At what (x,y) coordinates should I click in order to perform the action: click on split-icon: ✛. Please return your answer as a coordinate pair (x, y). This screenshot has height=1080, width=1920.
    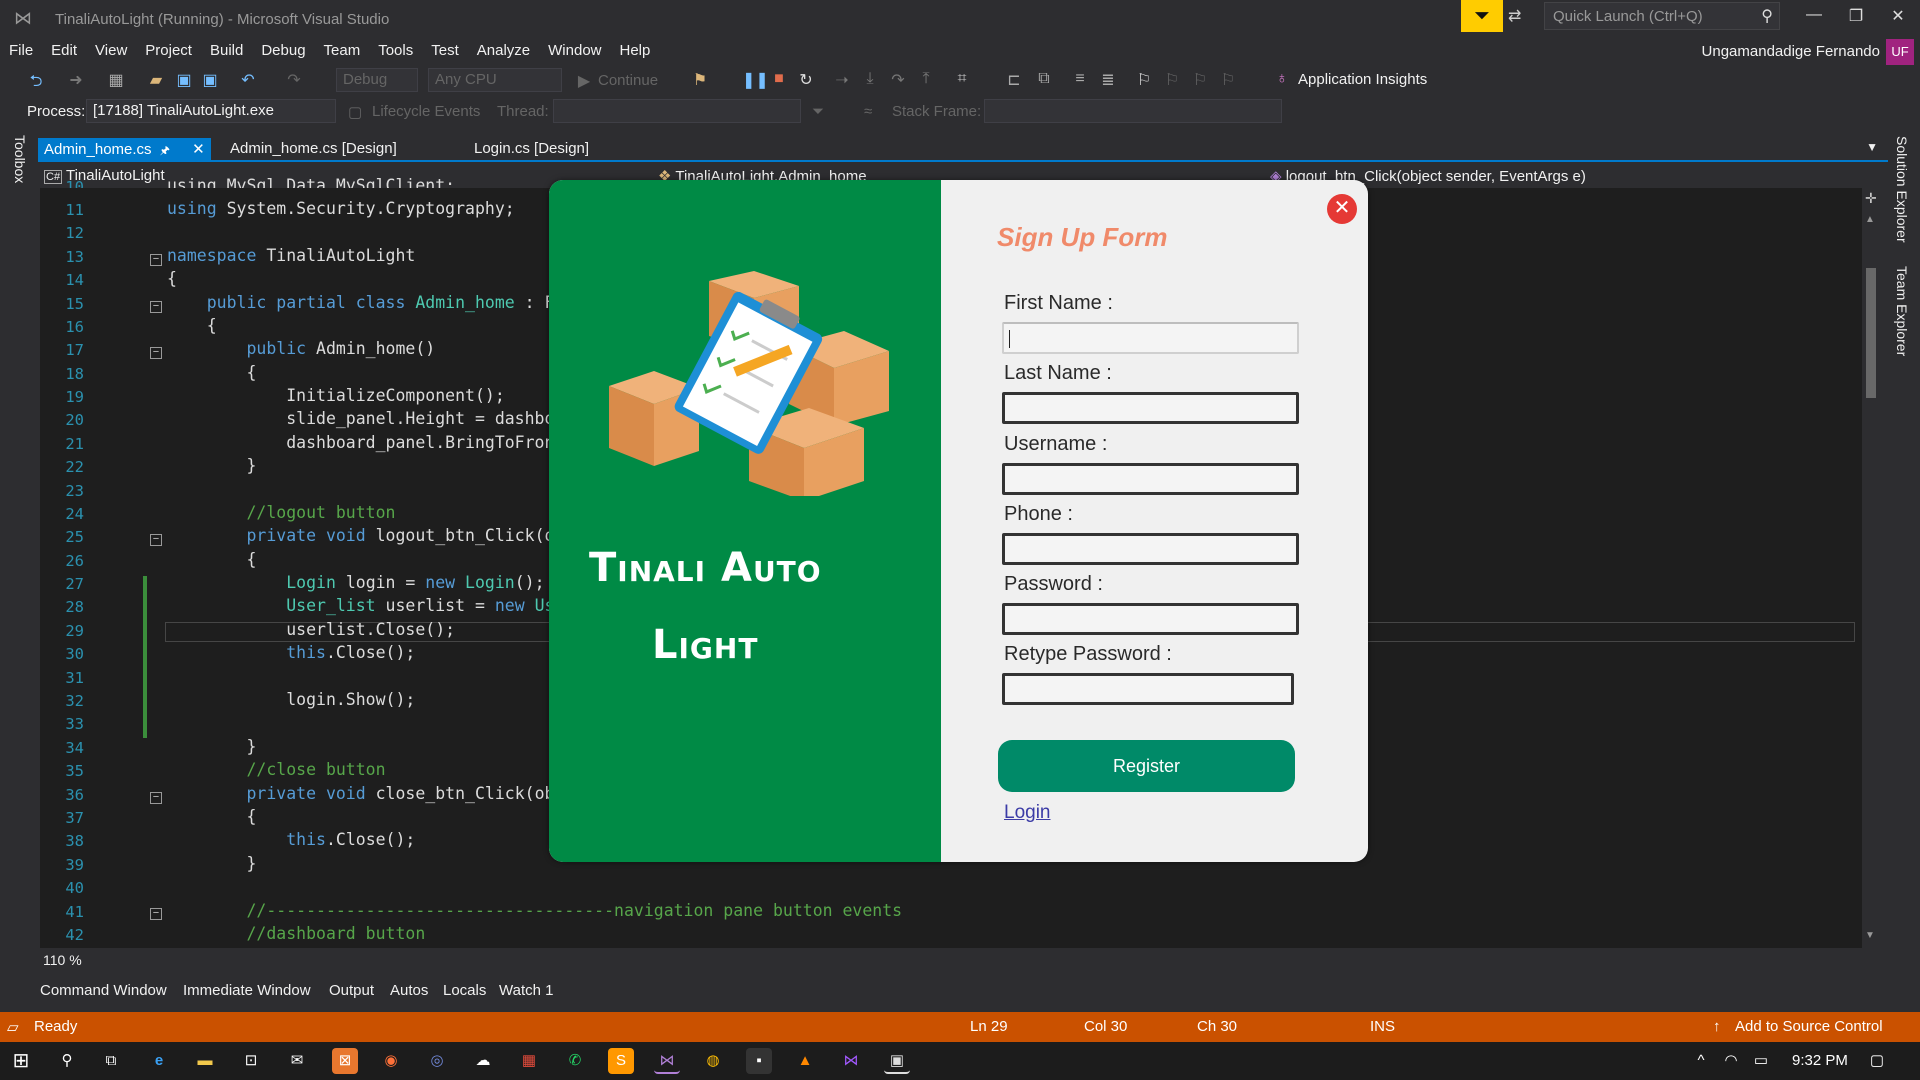
    Looking at the image, I should click on (1871, 198).